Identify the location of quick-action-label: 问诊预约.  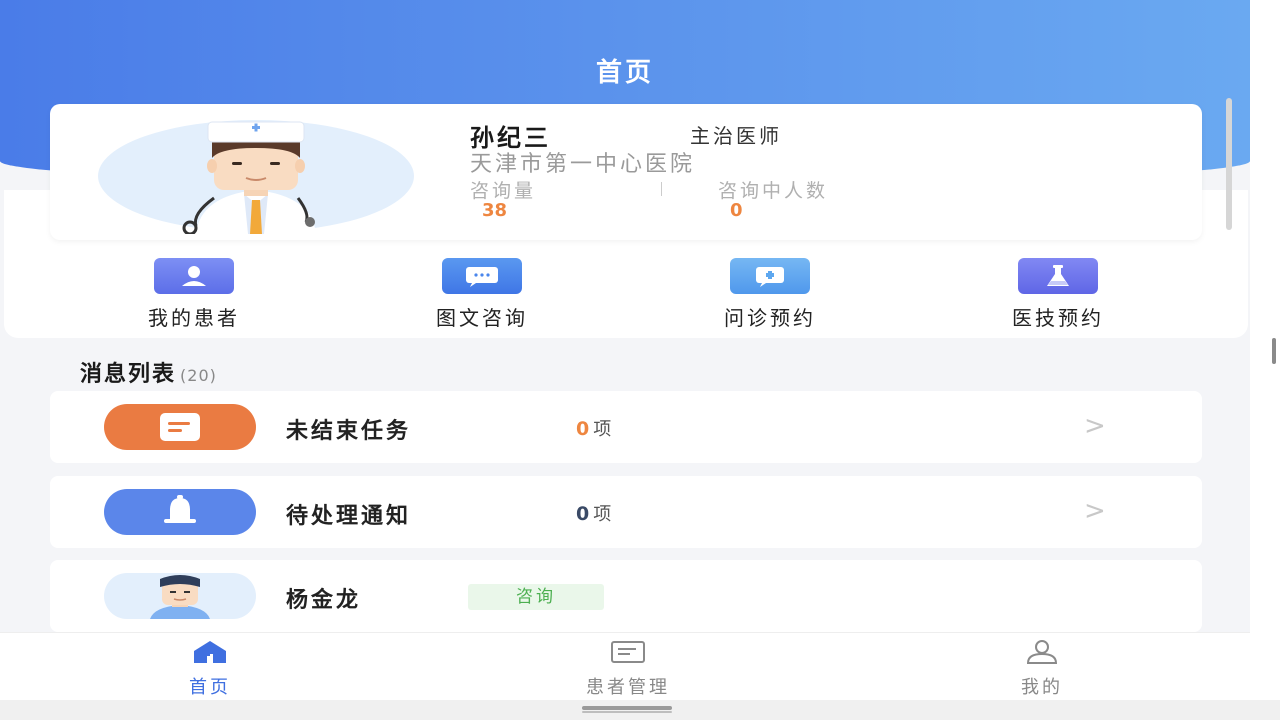
(770, 318).